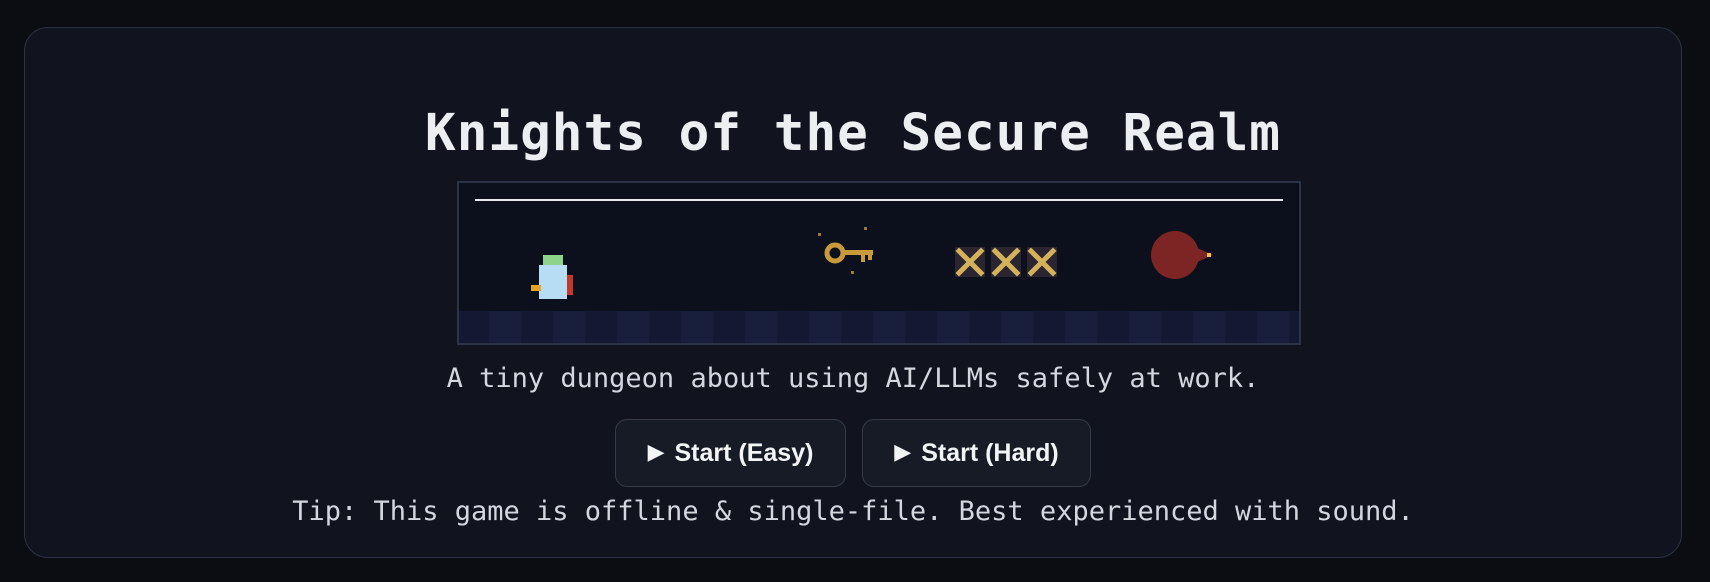  I want to click on ceiling-line, so click(879, 200).